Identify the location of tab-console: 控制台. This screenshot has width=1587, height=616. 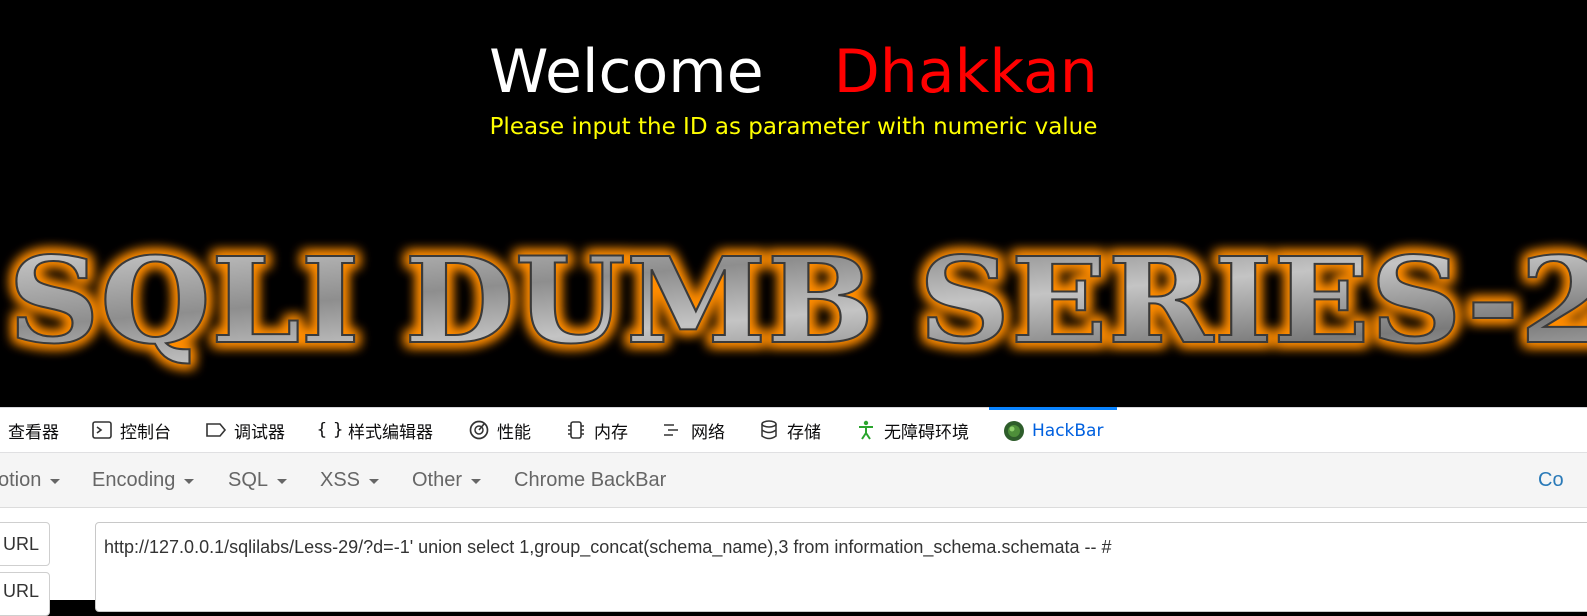
(131, 430).